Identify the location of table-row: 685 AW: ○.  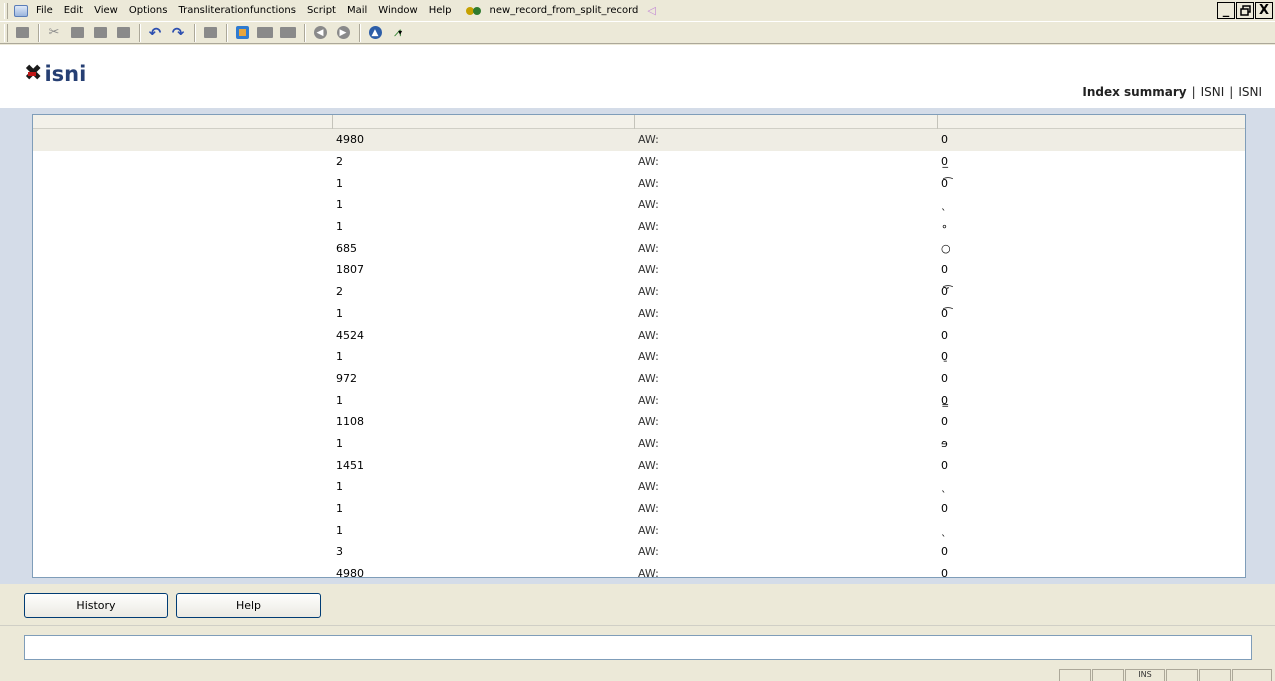
(639, 248).